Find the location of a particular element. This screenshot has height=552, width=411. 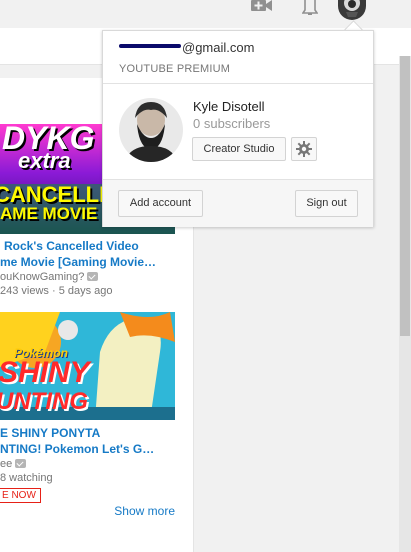

sign-out-button: Sign out is located at coordinates (326, 203).